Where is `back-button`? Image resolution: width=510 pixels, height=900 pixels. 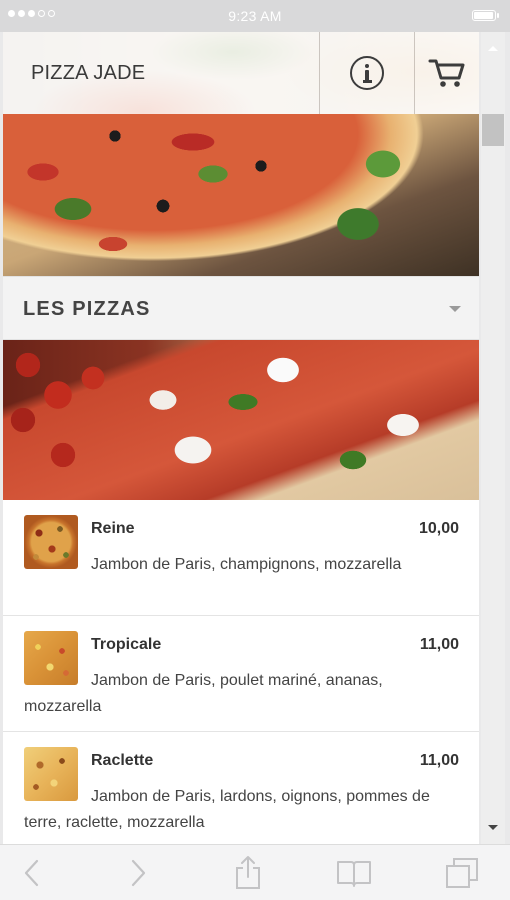 back-button is located at coordinates (32, 872).